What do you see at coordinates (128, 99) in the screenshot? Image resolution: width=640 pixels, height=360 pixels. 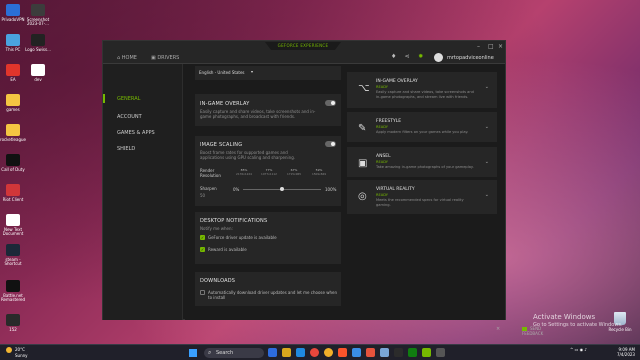 I see `sidebar-item-general: GENERAL` at bounding box center [128, 99].